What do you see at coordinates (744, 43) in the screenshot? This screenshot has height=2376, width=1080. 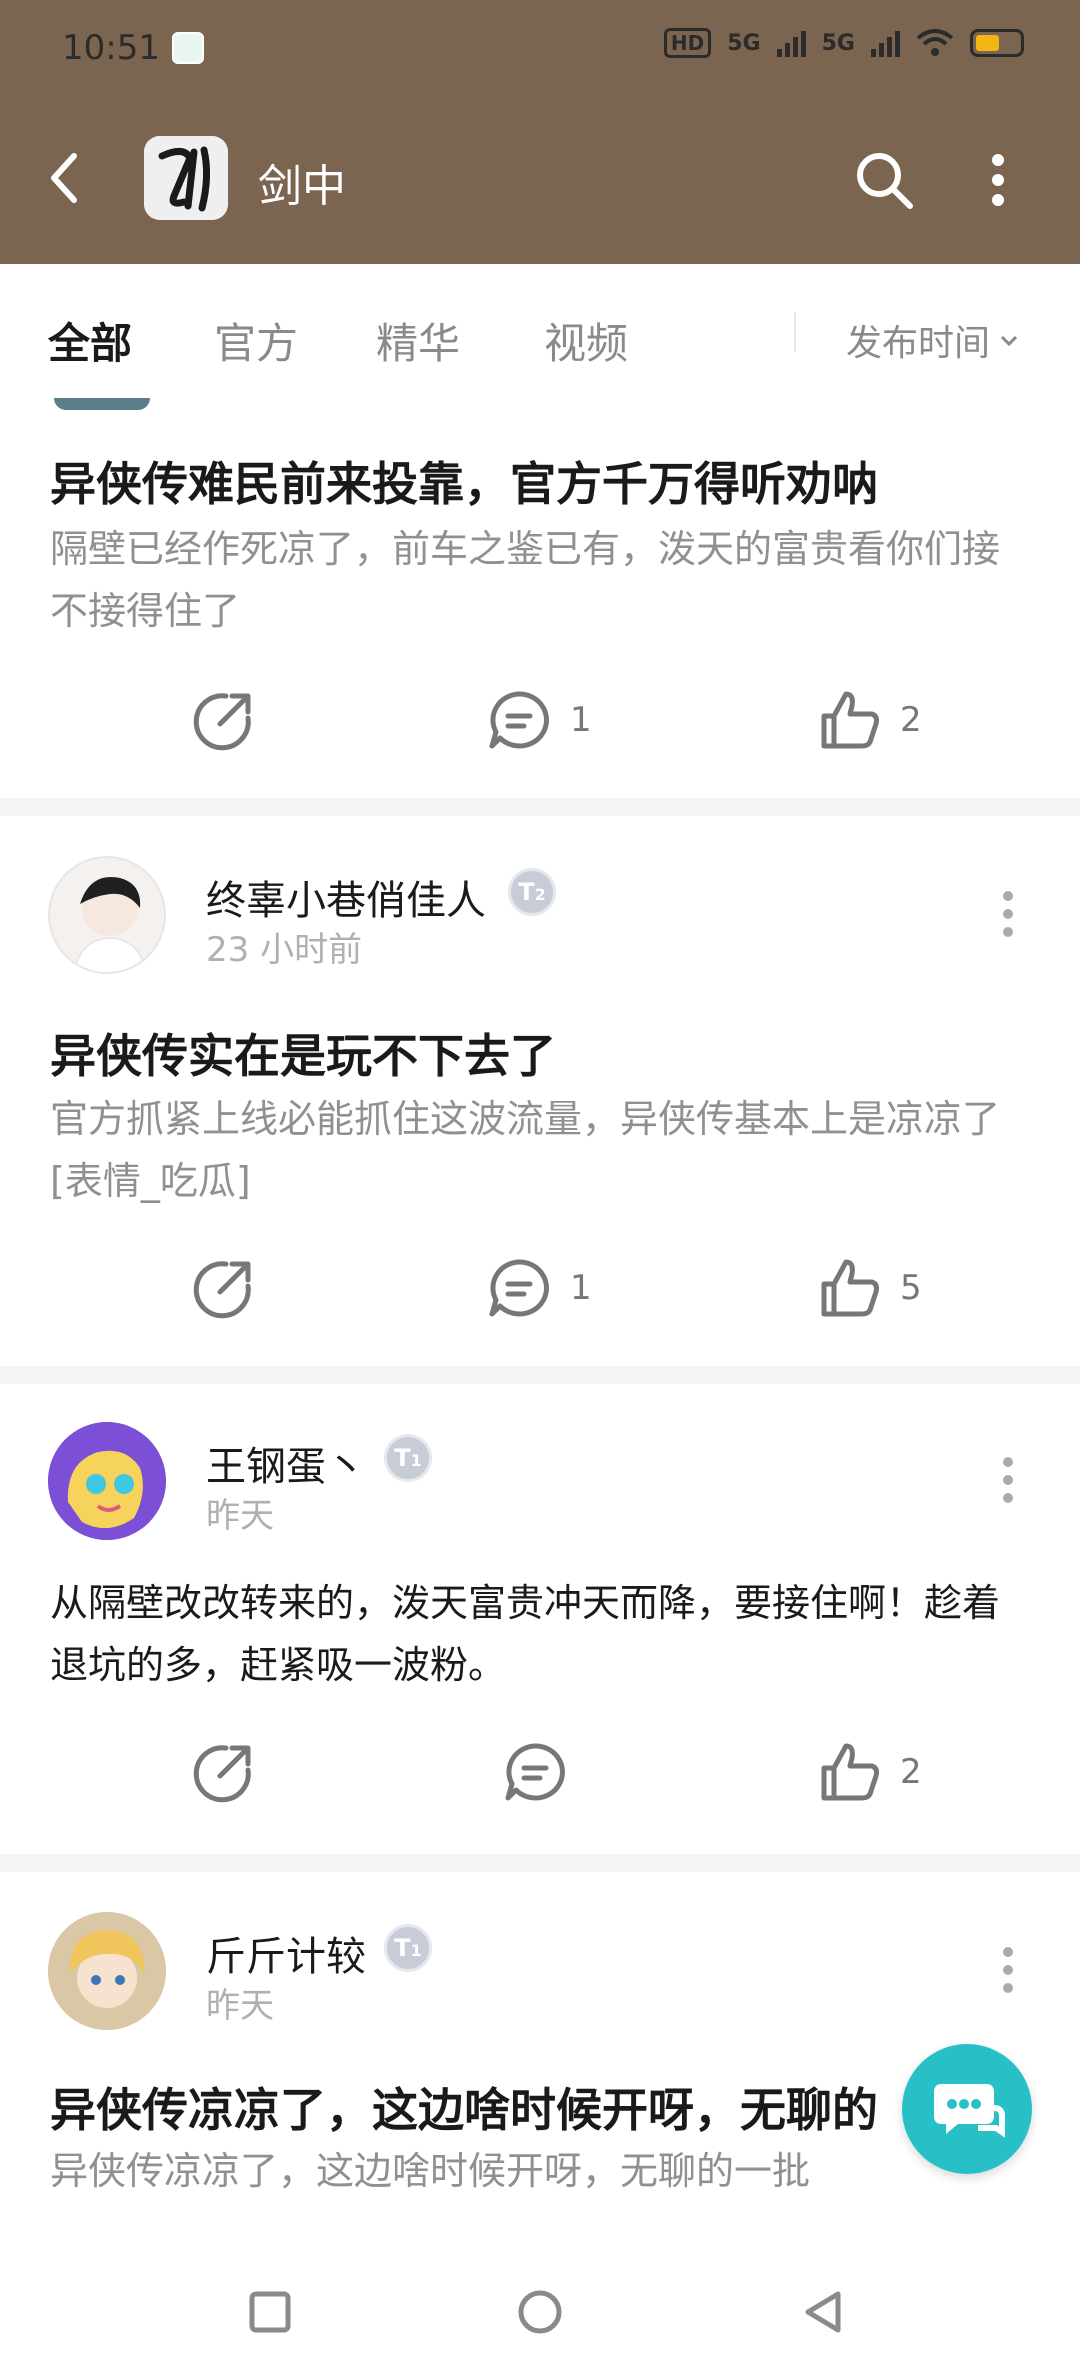 I see `network-5g-label-1: 5G` at bounding box center [744, 43].